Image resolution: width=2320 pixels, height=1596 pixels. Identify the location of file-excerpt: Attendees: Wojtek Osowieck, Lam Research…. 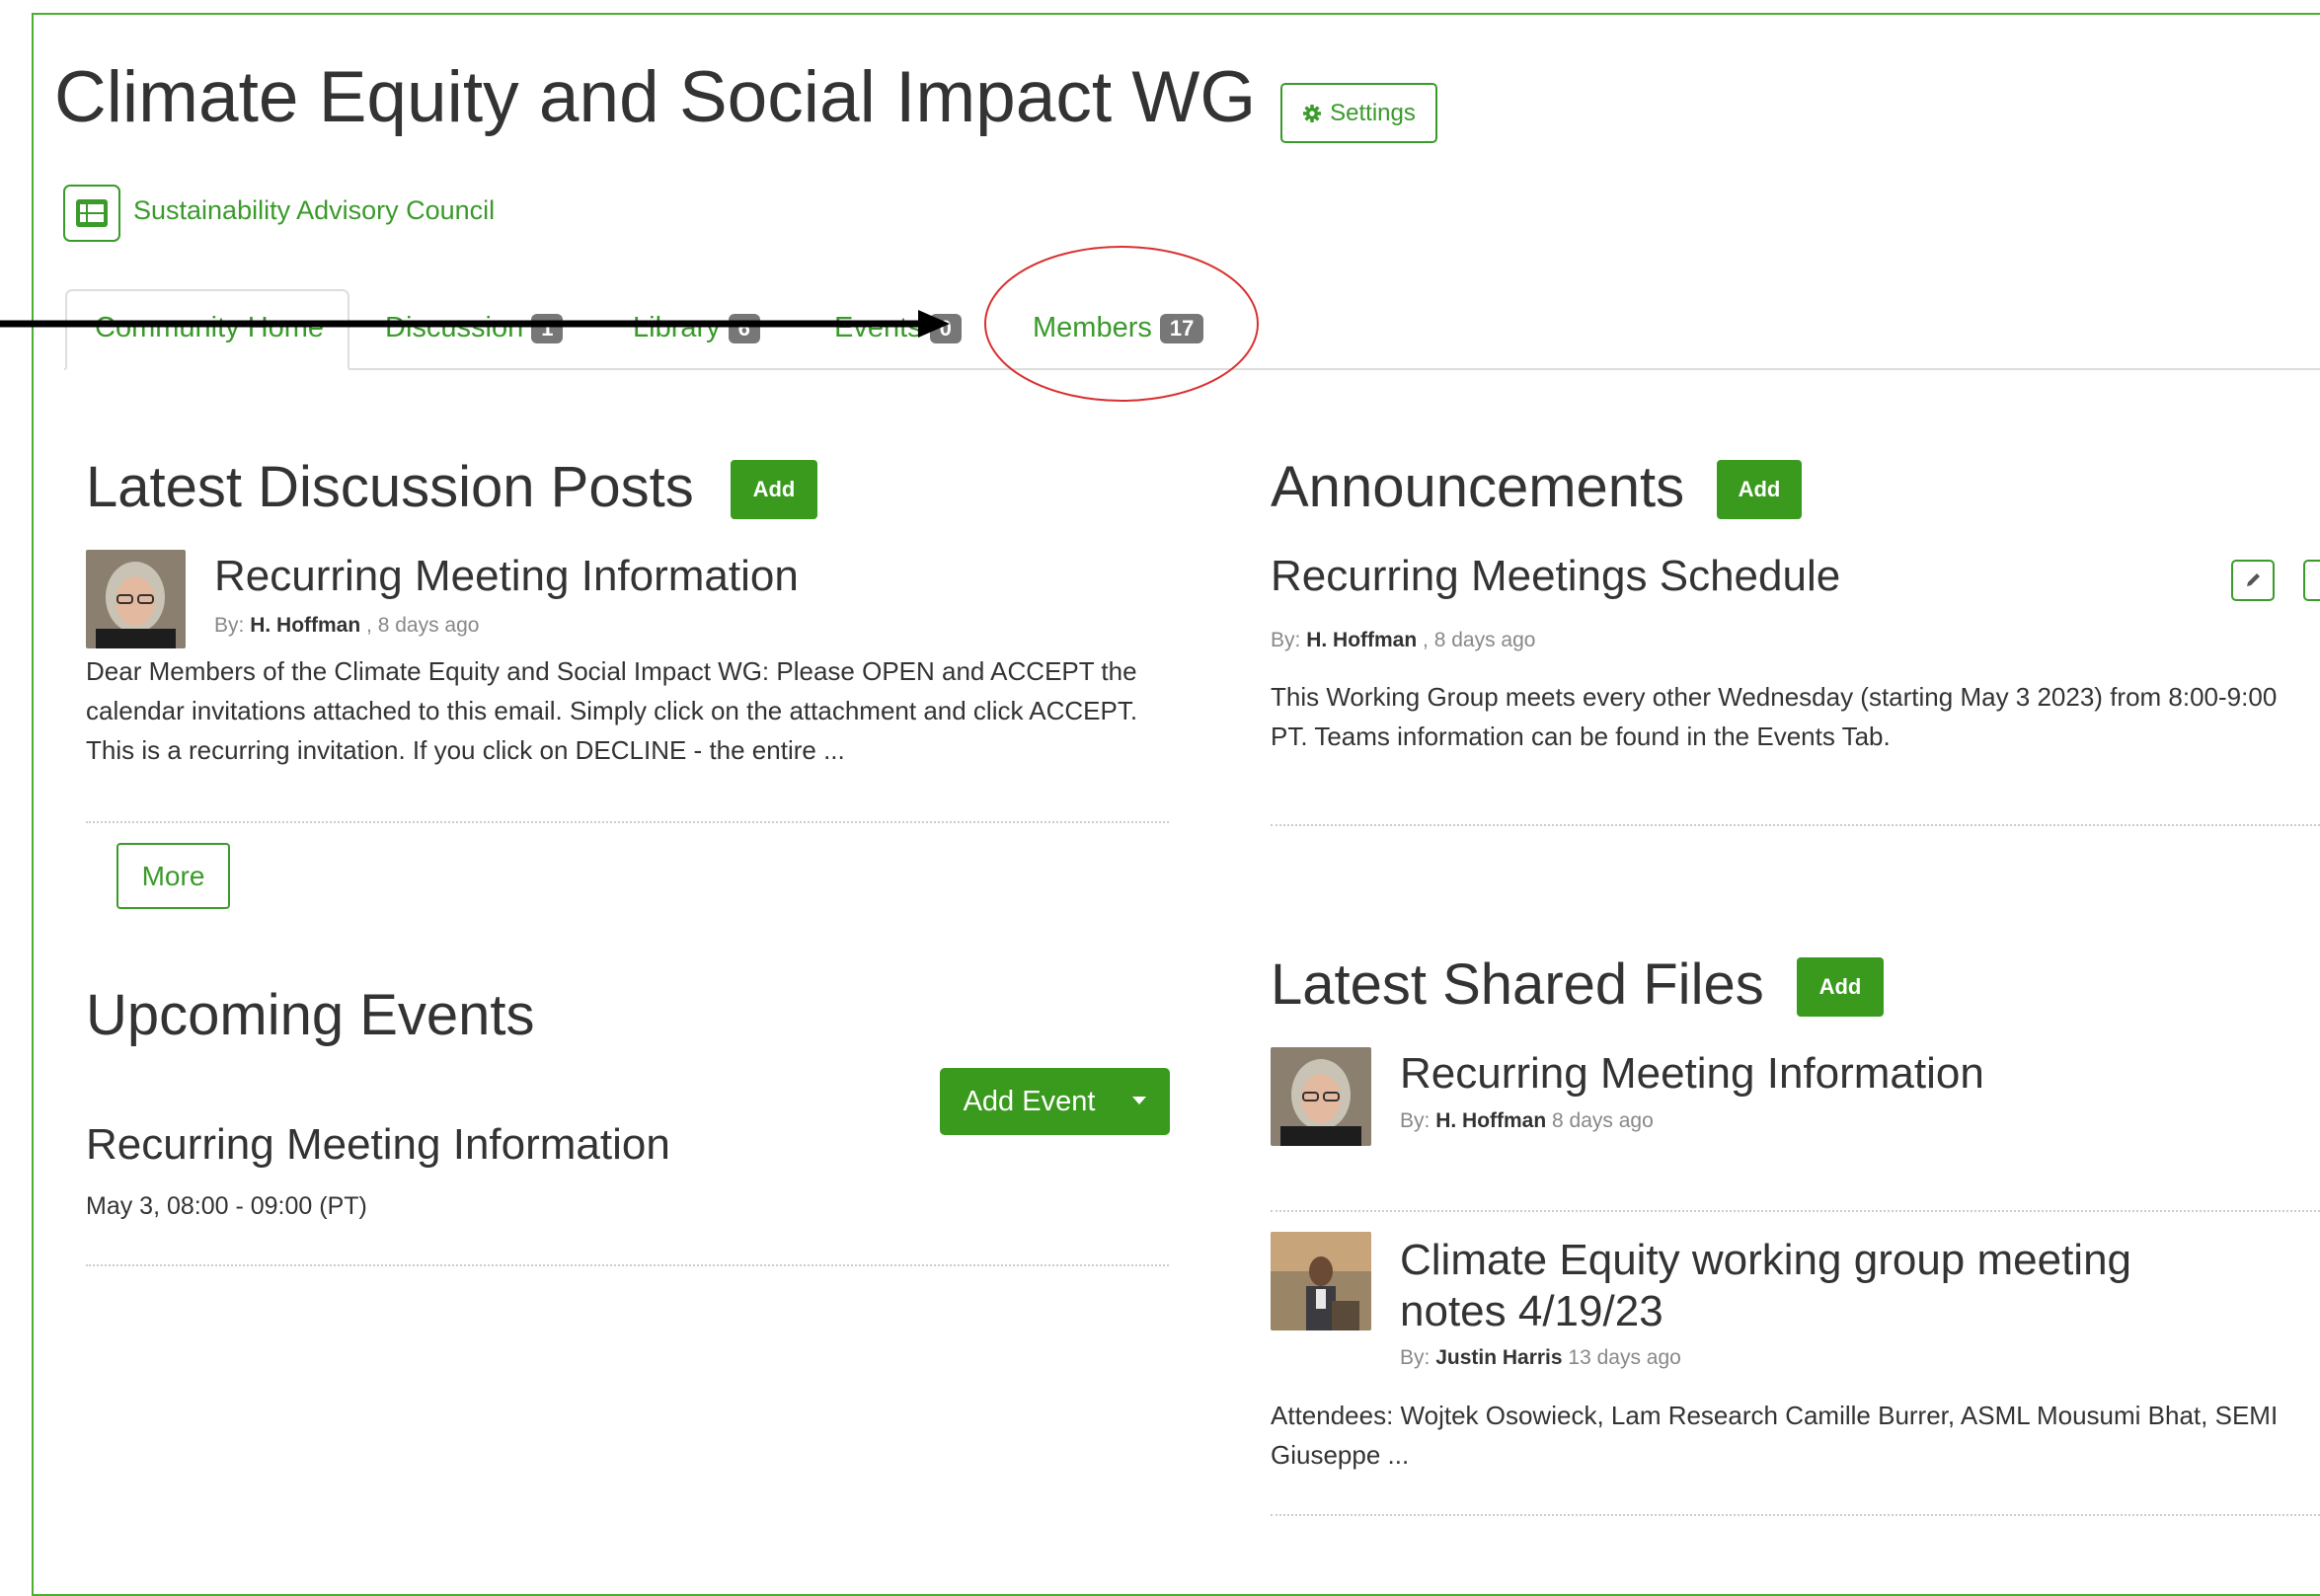
(1775, 1435).